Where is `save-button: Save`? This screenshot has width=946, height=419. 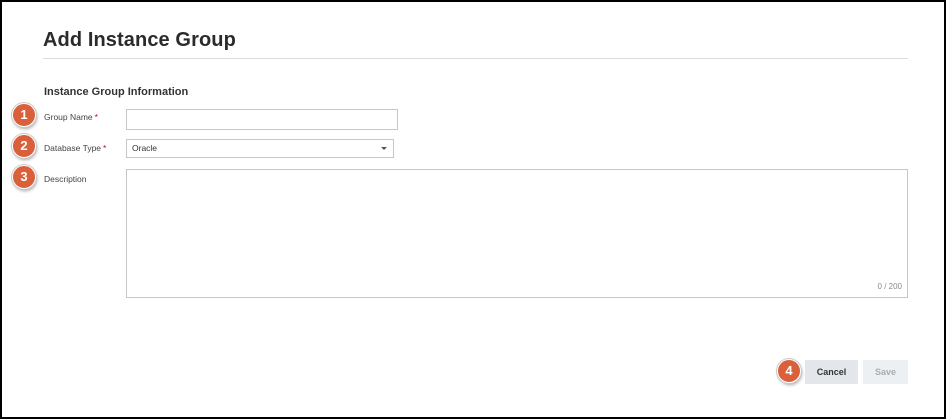
save-button: Save is located at coordinates (885, 372).